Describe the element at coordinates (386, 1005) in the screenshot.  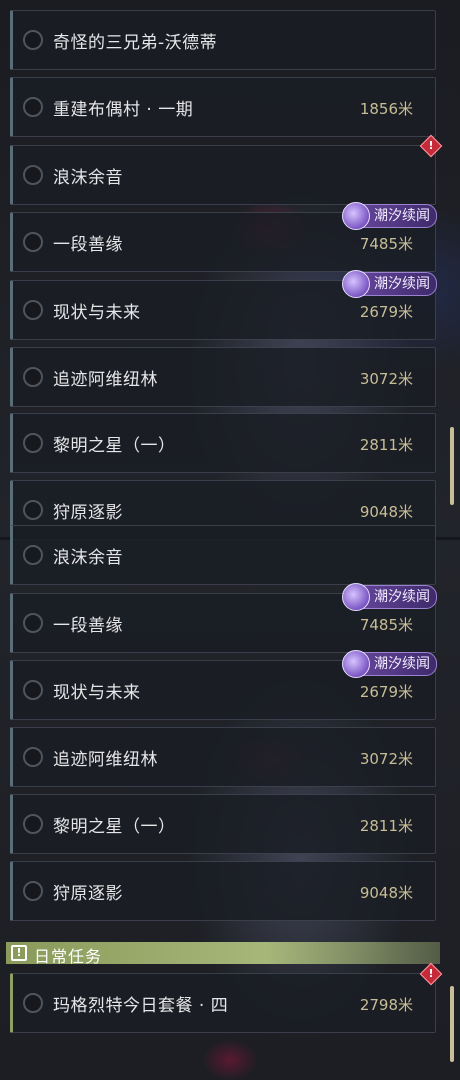
I see `quest-distance: 2798米` at that location.